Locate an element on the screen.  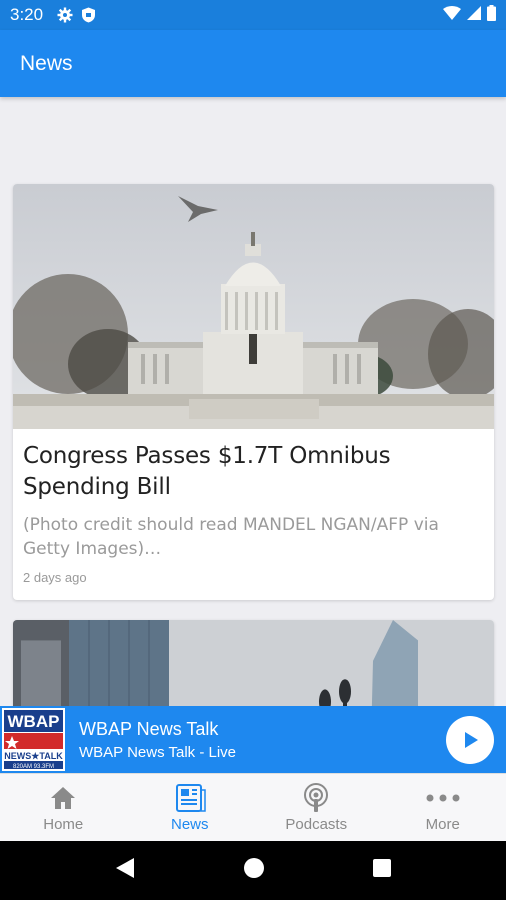
play-button is located at coordinates (470, 739).